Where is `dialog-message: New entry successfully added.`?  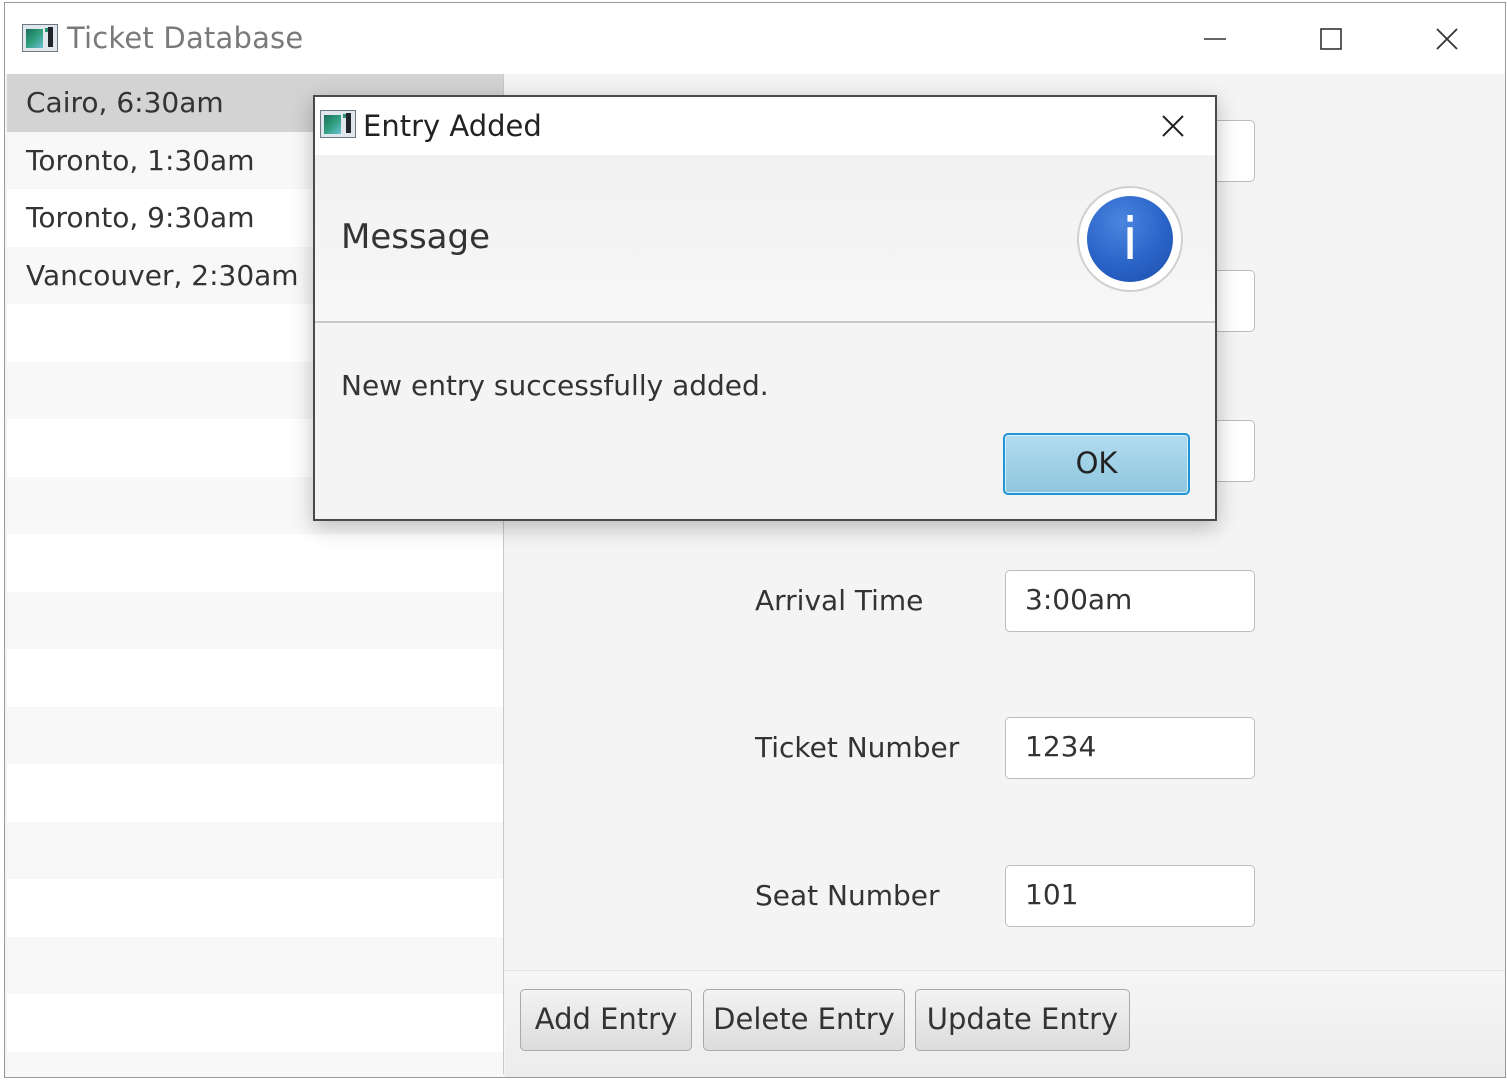
dialog-message: New entry successfully added. is located at coordinates (555, 385).